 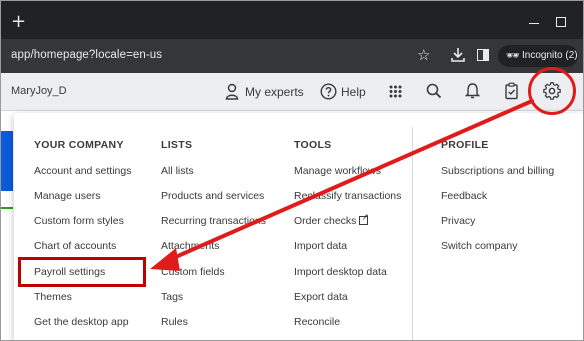 What do you see at coordinates (82, 171) in the screenshot?
I see `menu-item-account-and-settings: Account and settings` at bounding box center [82, 171].